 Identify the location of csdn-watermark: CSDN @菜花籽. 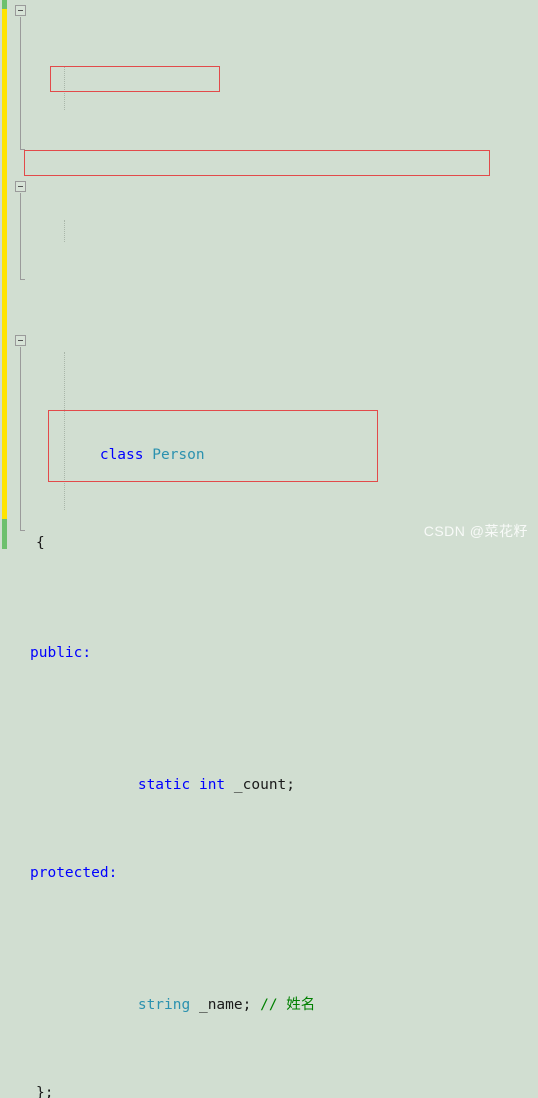
(475, 531).